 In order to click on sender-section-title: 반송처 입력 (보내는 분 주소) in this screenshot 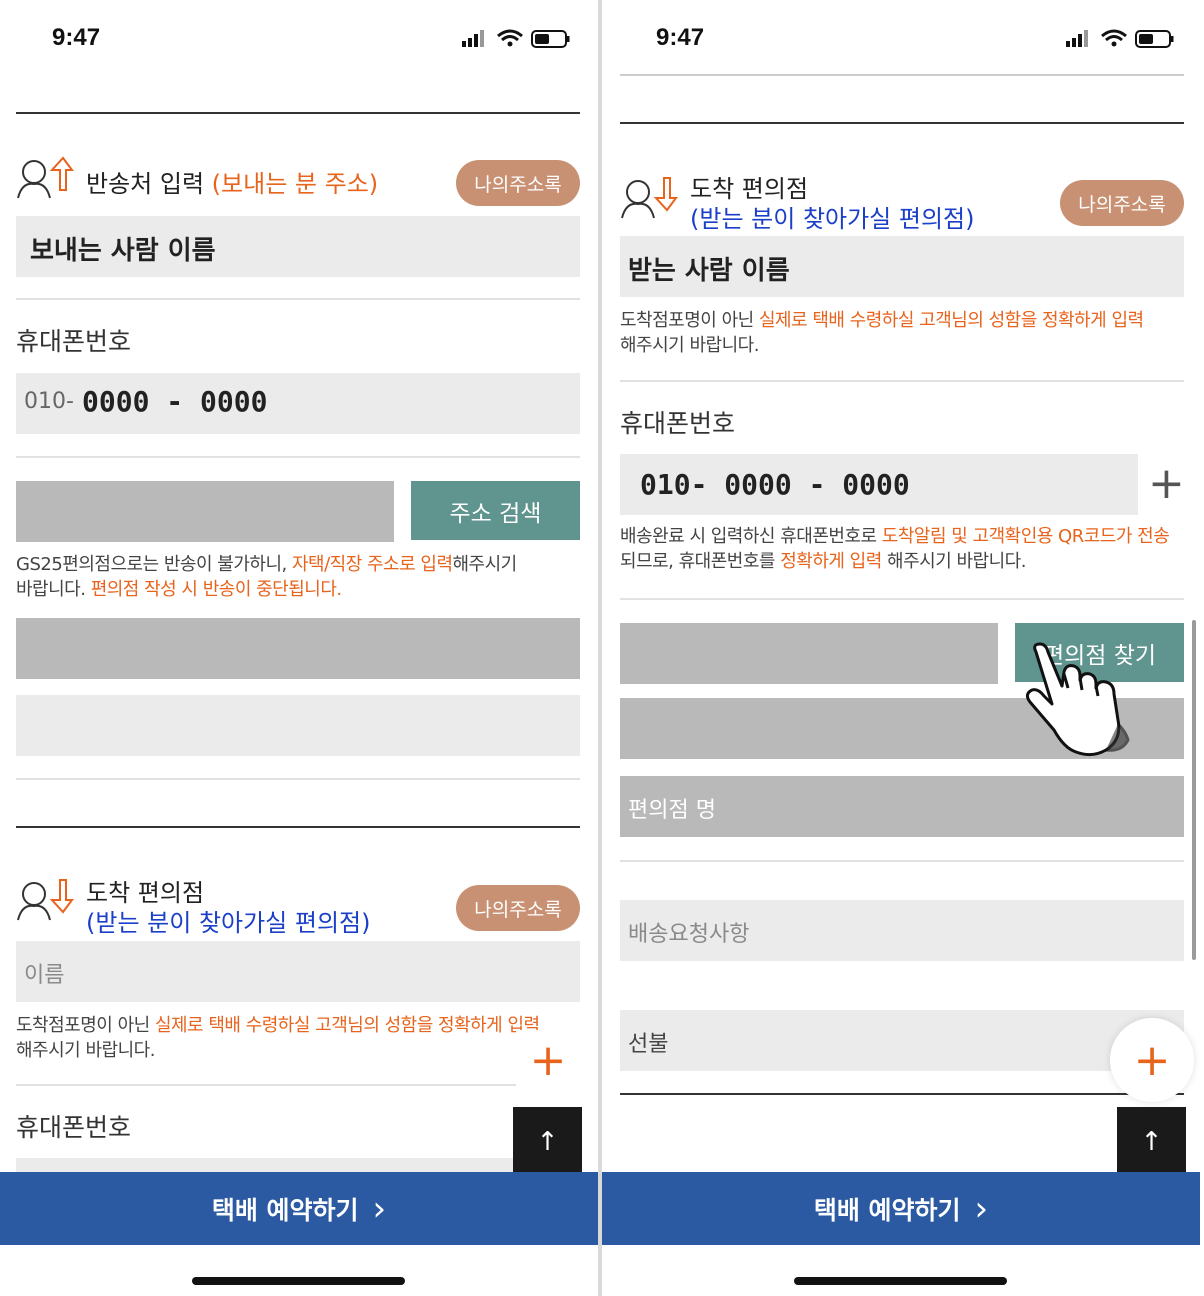, I will do `click(232, 184)`.